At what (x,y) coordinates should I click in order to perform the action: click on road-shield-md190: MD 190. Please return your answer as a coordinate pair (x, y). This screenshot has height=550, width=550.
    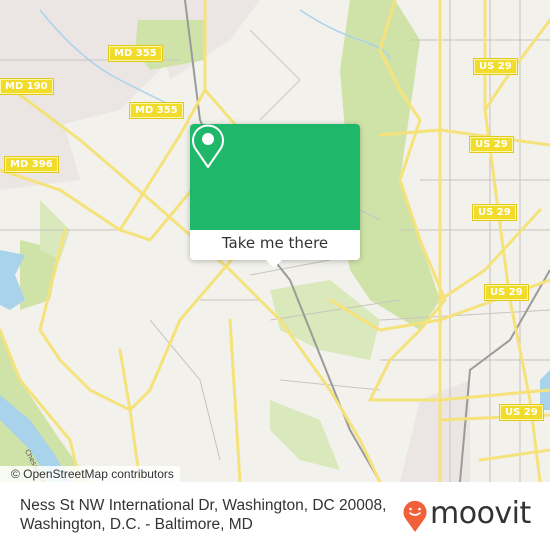
    Looking at the image, I should click on (27, 86).